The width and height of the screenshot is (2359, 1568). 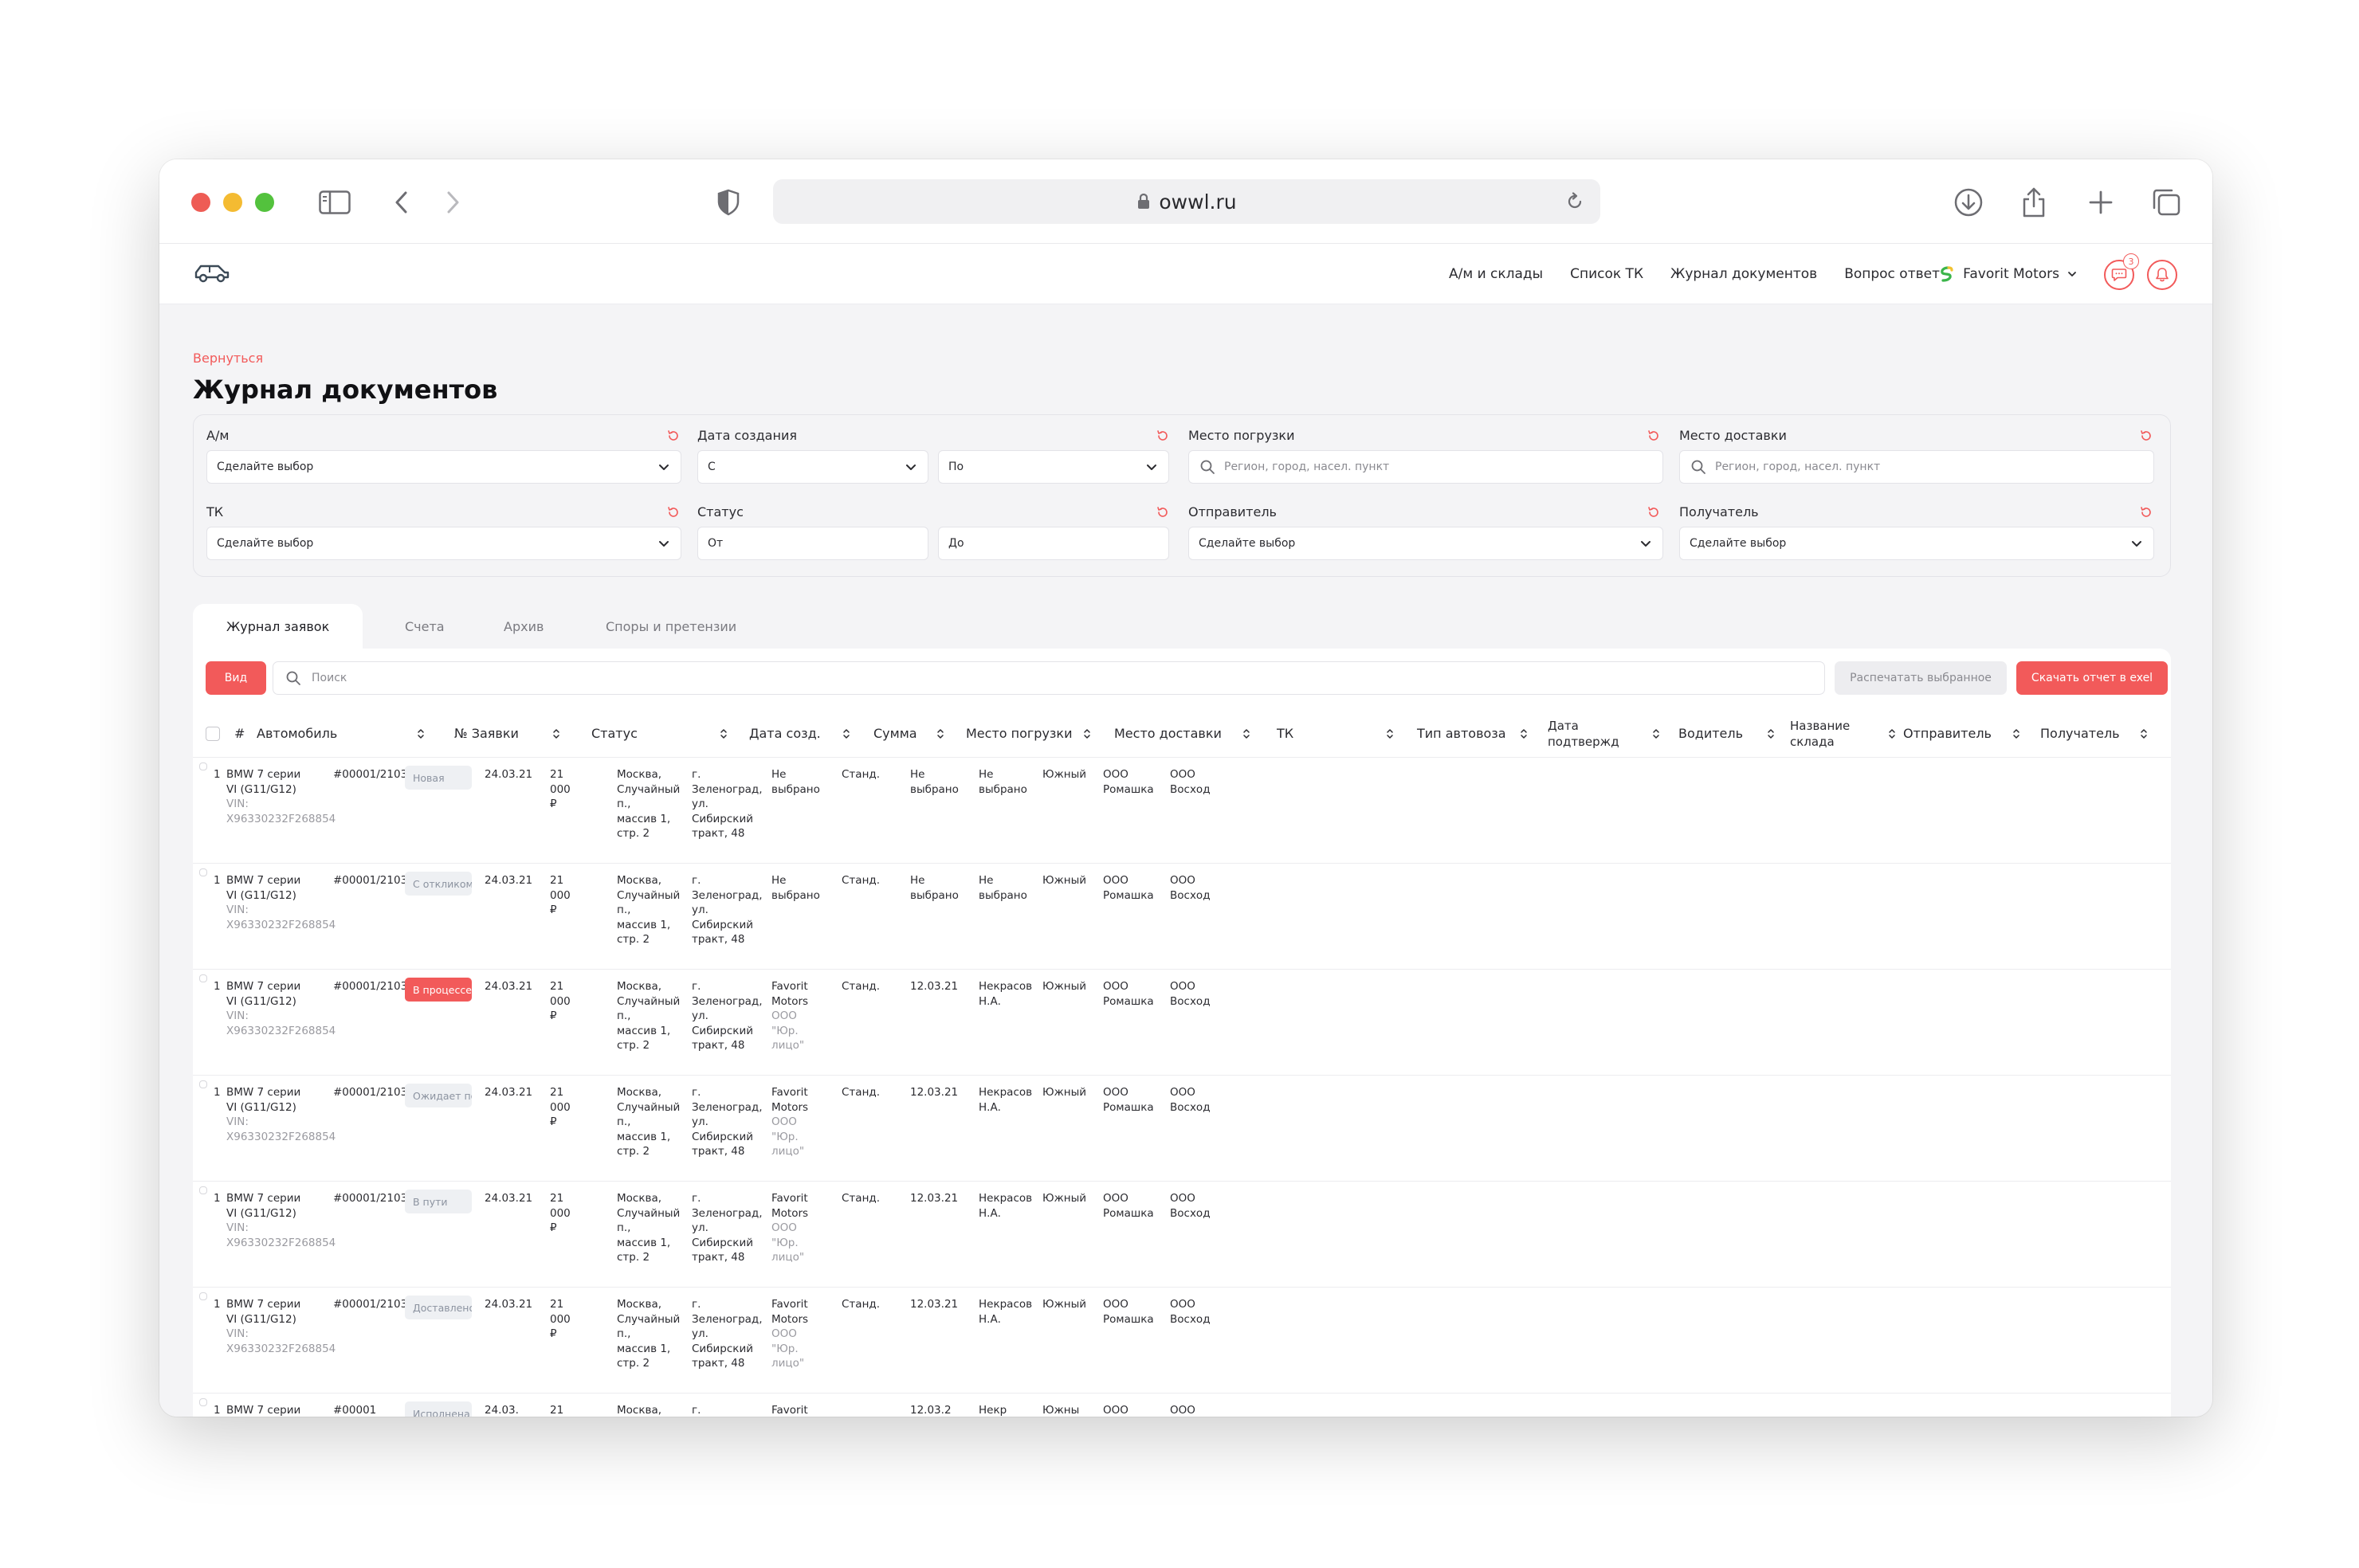 What do you see at coordinates (213, 734) in the screenshot?
I see `select-all-checkbox` at bounding box center [213, 734].